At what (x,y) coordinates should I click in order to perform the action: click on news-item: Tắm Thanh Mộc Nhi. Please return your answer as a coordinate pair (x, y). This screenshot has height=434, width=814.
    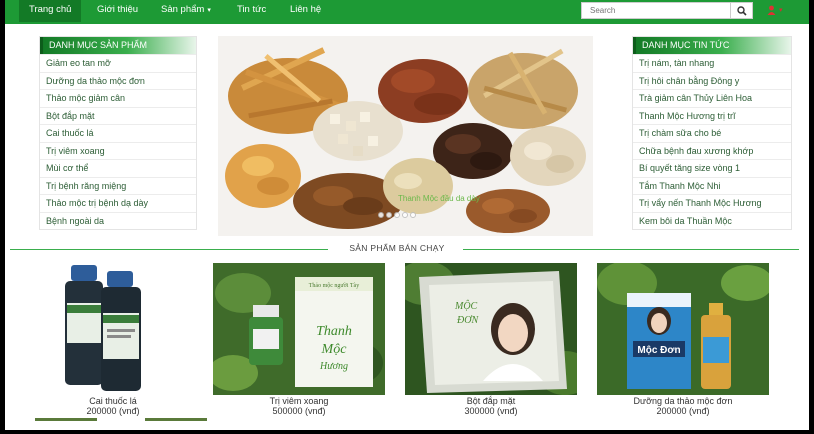
    Looking at the image, I should click on (712, 185).